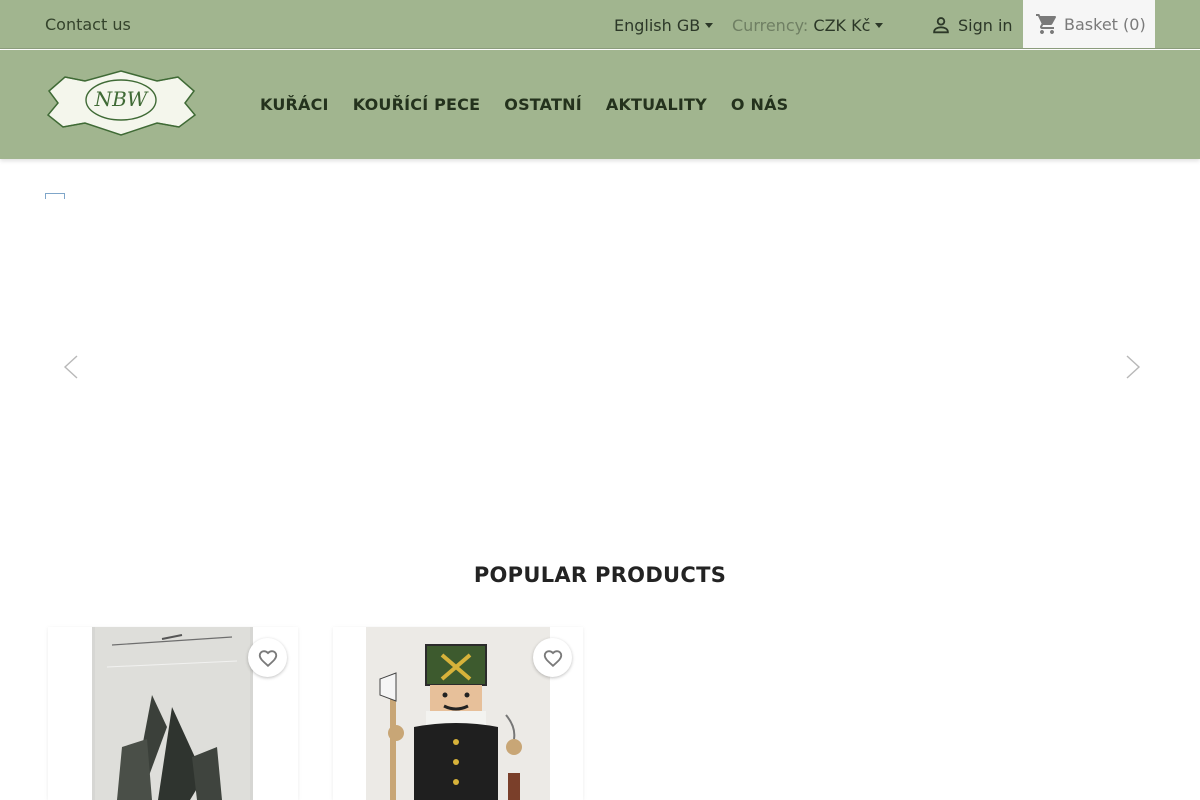  Describe the element at coordinates (1046, 24) in the screenshot. I see `shopping-cart-icon` at that location.